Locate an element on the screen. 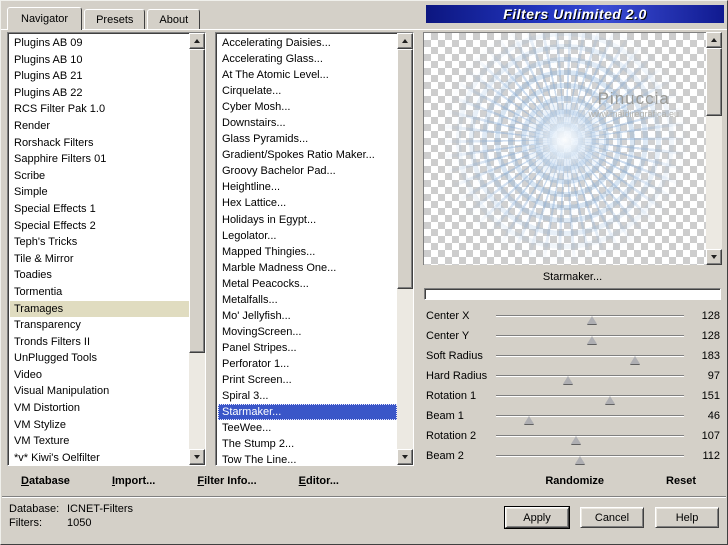  category-item: *v* Kiwi's Oelfilter is located at coordinates (99, 457).